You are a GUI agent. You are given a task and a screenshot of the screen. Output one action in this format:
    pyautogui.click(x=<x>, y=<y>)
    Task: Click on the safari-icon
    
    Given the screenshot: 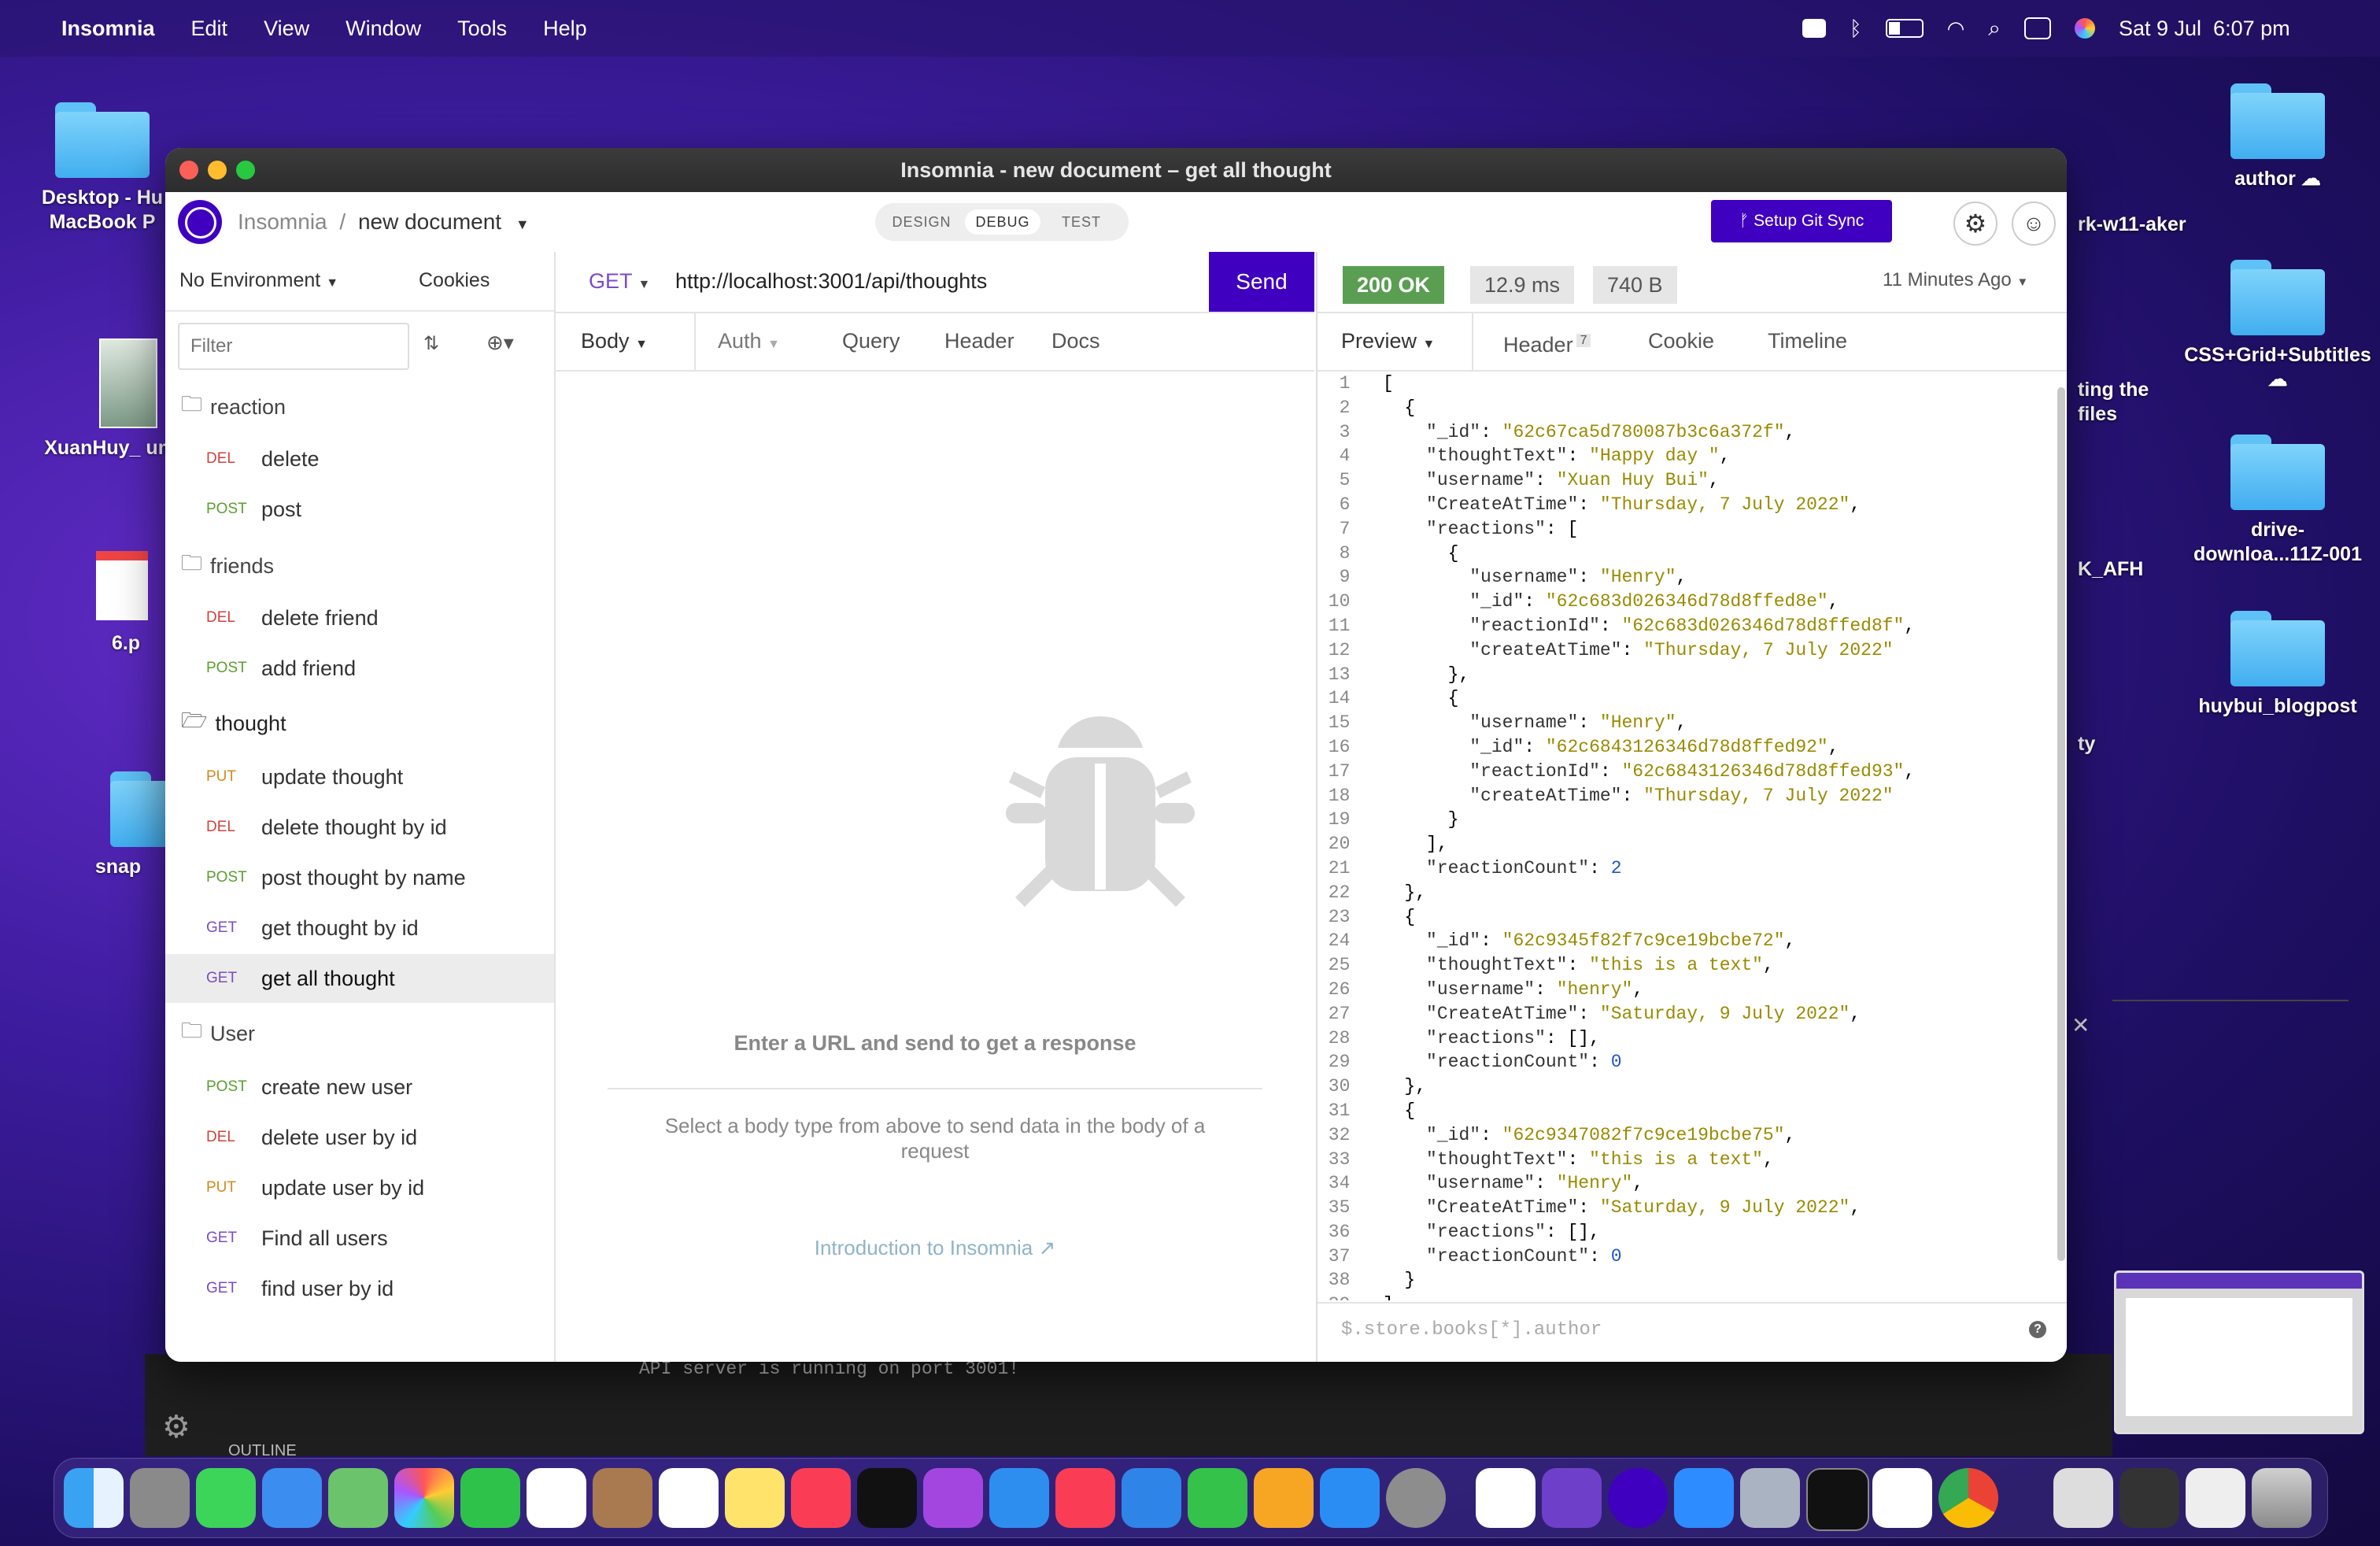 What is the action you would take?
    pyautogui.click(x=1019, y=1498)
    